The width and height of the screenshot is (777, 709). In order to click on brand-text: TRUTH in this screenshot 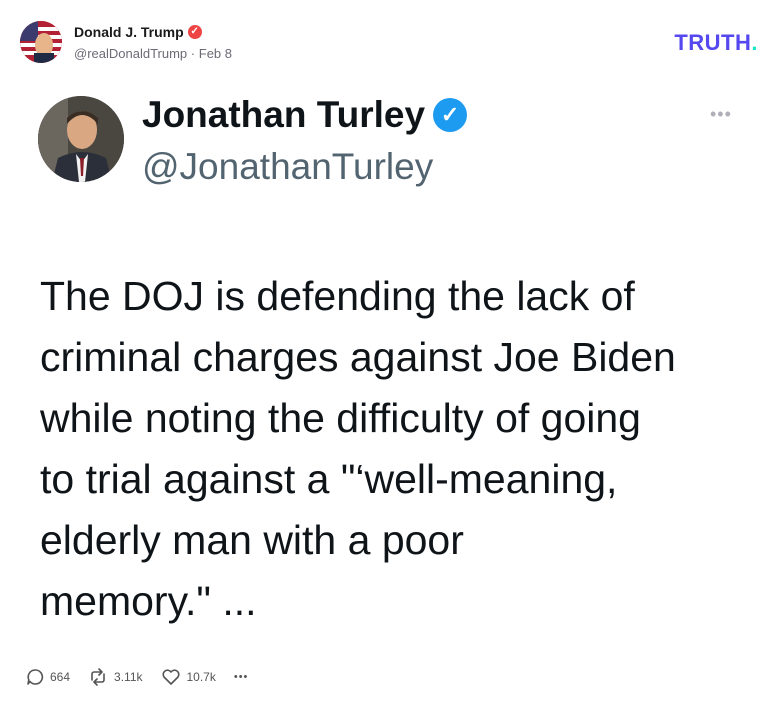, I will do `click(713, 42)`.